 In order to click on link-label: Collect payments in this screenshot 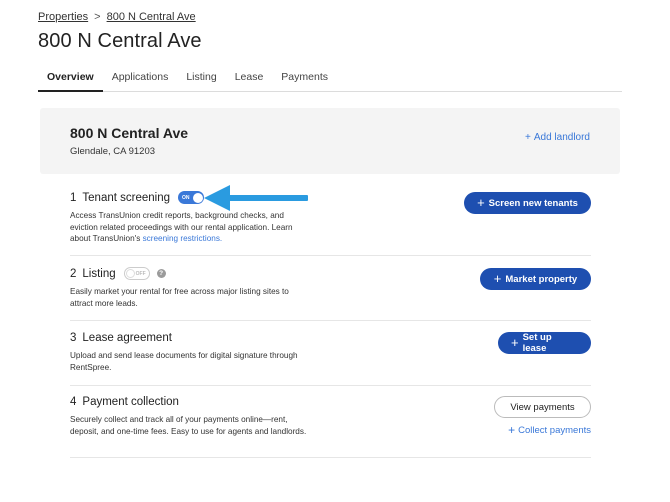, I will do `click(554, 430)`.